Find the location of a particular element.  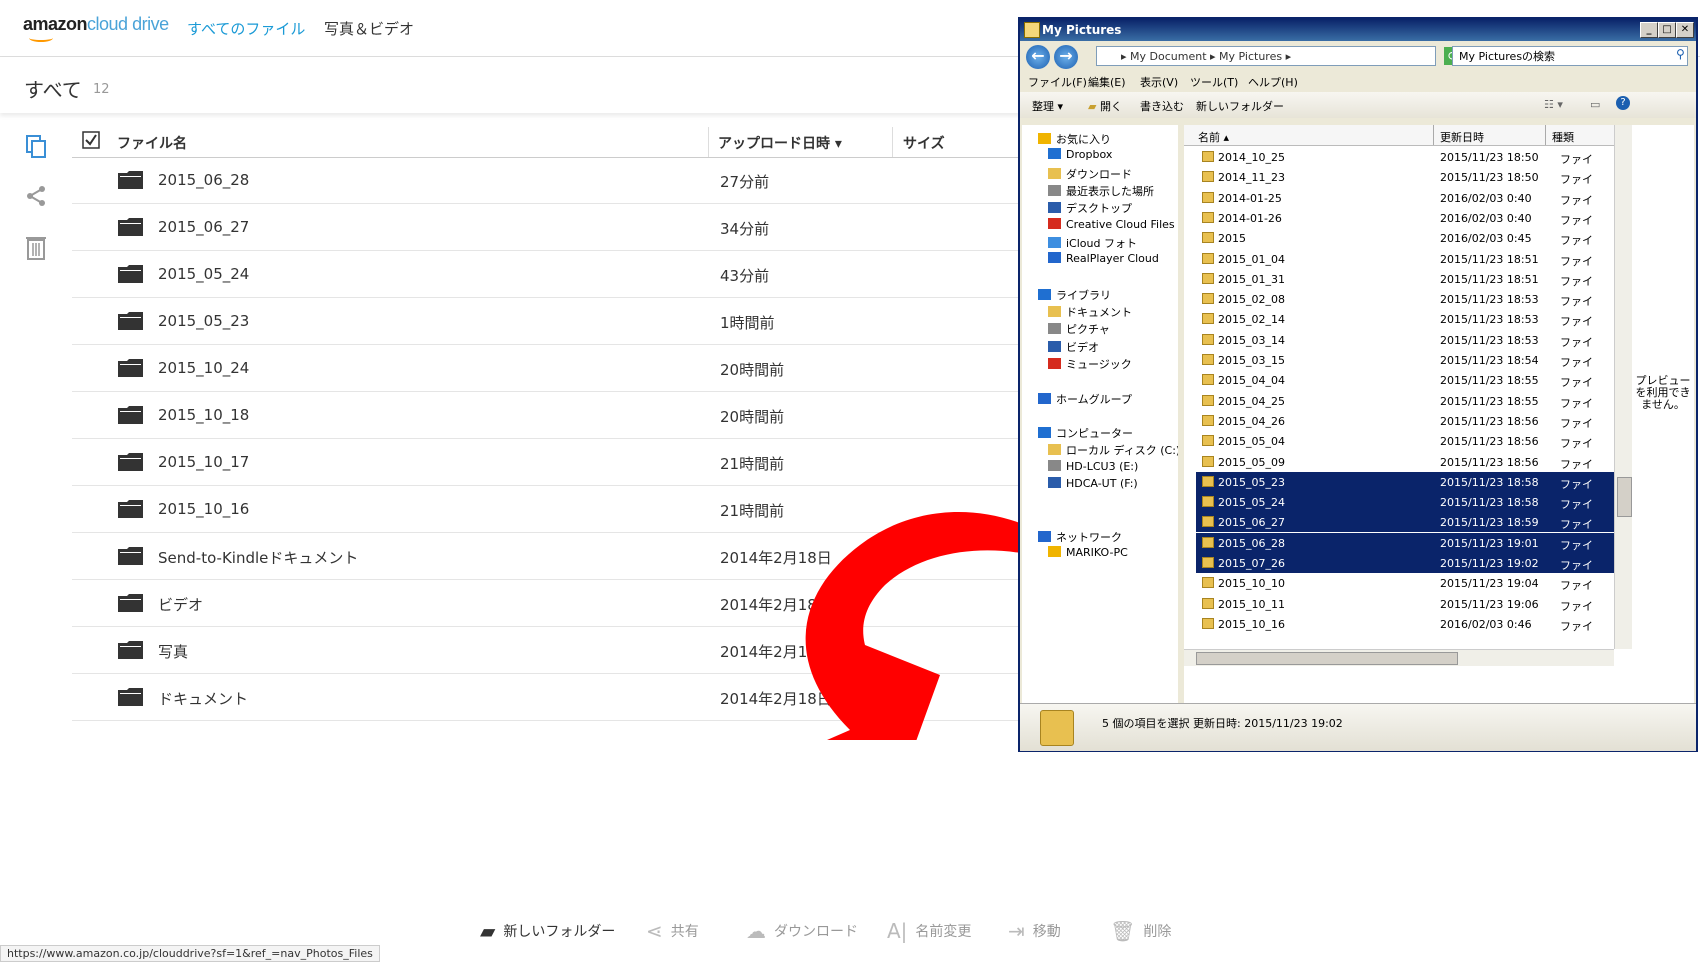

window-titlebar: My Pictures _ □ ✕ is located at coordinates (1358, 30).